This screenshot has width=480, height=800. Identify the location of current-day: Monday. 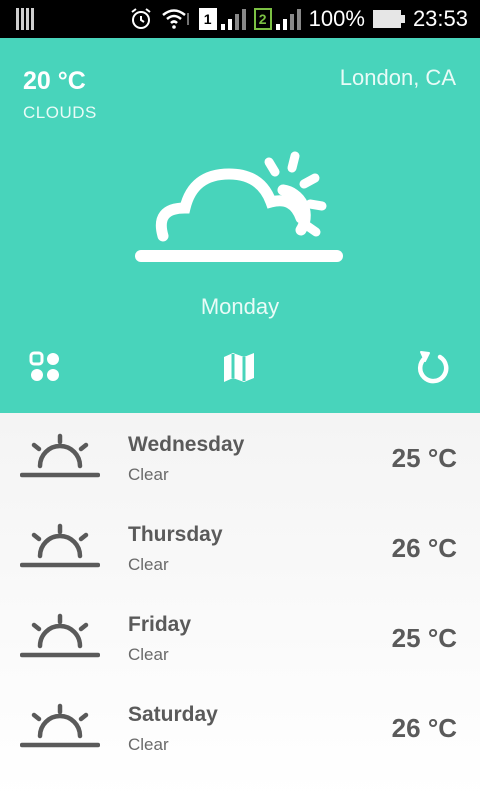
(240, 306).